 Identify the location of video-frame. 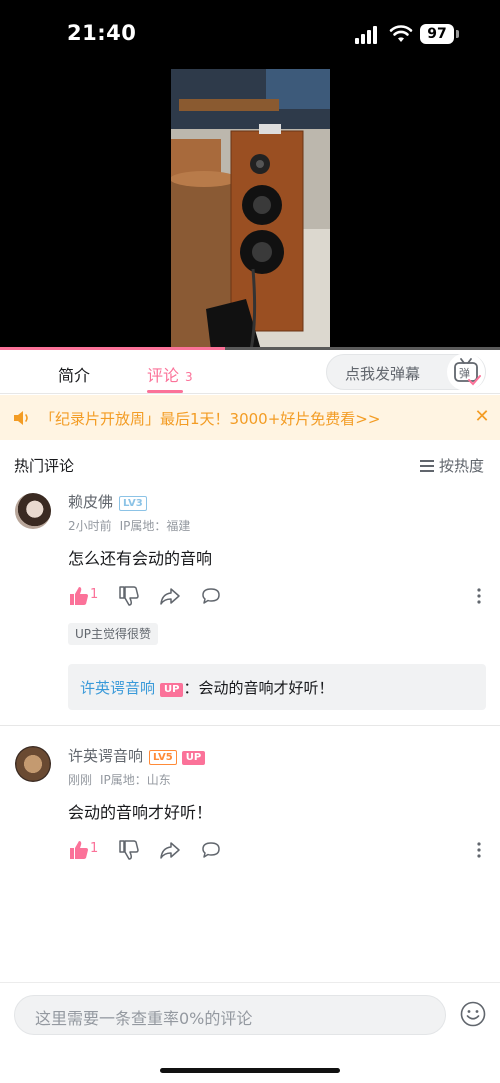
(250, 209).